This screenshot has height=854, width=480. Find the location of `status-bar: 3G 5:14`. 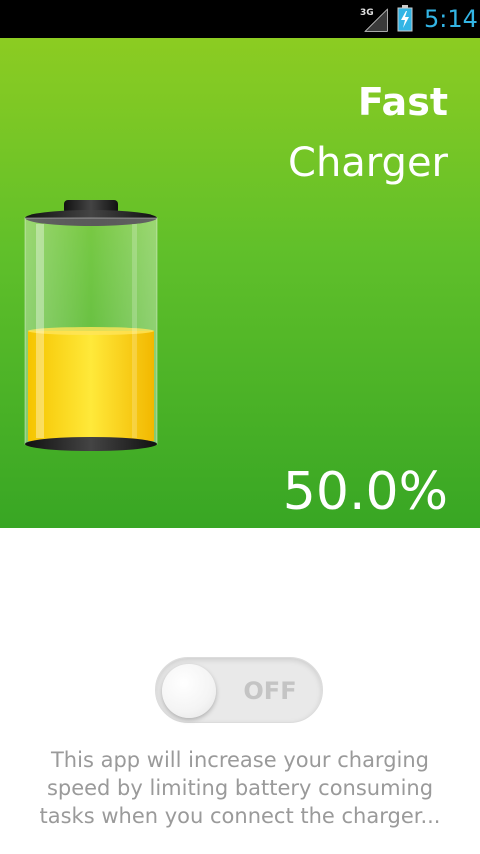

status-bar: 3G 5:14 is located at coordinates (240, 19).